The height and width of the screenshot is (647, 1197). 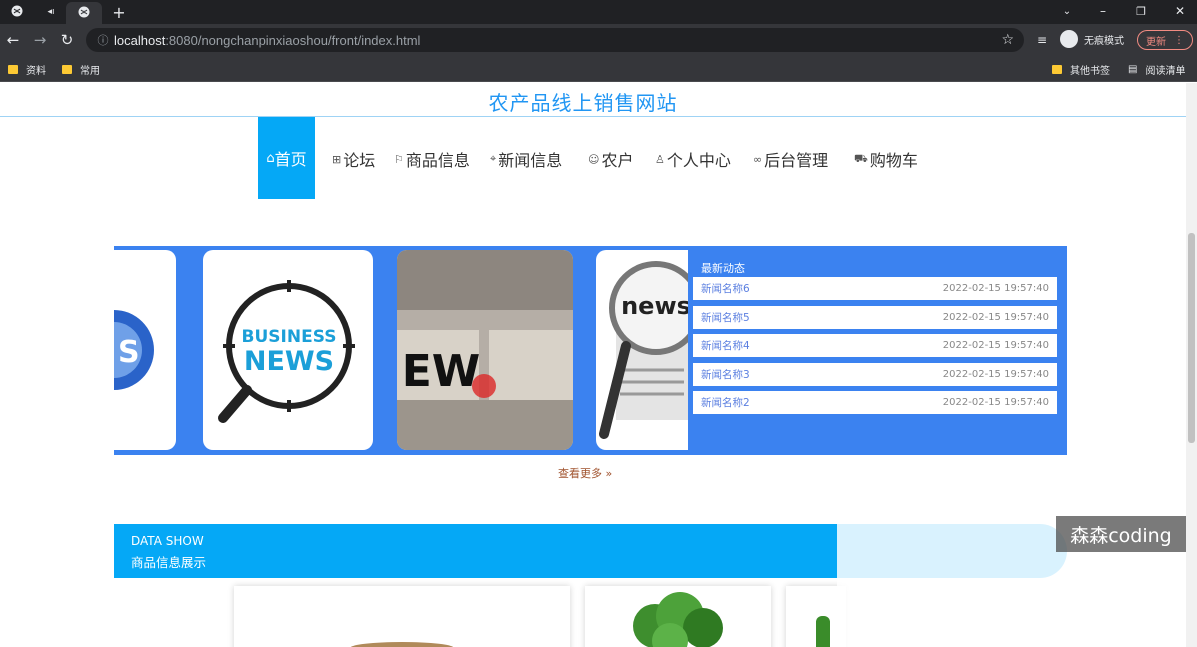 I want to click on update-button: 更新 ⋮, so click(x=1165, y=40).